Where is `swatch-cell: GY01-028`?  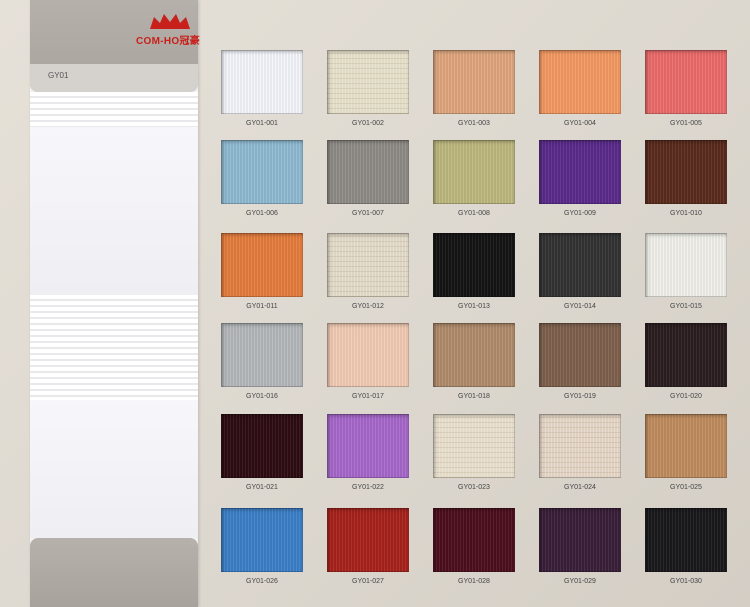
swatch-cell: GY01-028 is located at coordinates (474, 546).